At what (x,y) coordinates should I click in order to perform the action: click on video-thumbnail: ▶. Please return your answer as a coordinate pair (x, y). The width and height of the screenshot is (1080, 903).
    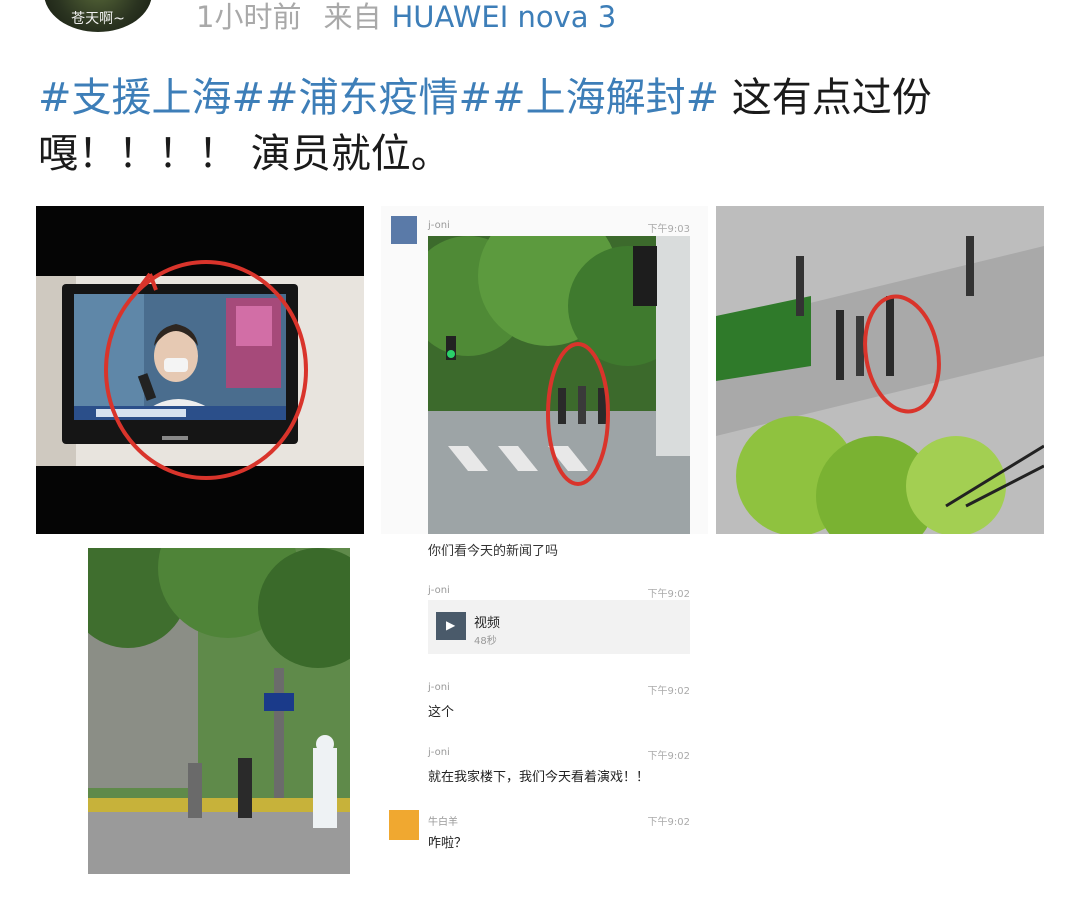
    Looking at the image, I should click on (451, 626).